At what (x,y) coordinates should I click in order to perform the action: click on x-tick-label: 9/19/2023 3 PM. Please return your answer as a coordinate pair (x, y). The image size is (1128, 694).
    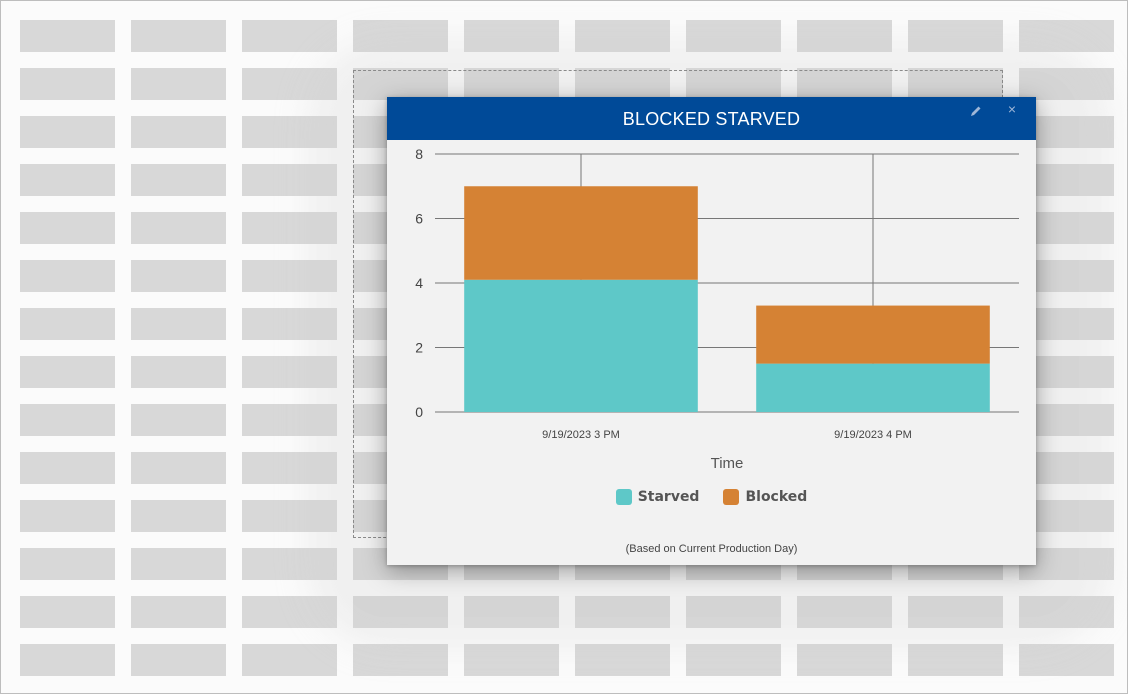
    Looking at the image, I should click on (581, 435).